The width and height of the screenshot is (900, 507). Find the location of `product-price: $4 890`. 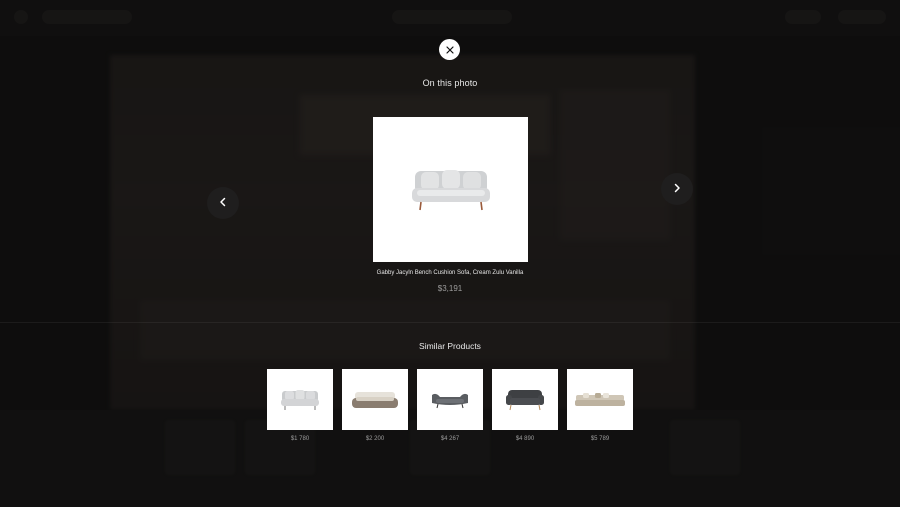

product-price: $4 890 is located at coordinates (525, 439).